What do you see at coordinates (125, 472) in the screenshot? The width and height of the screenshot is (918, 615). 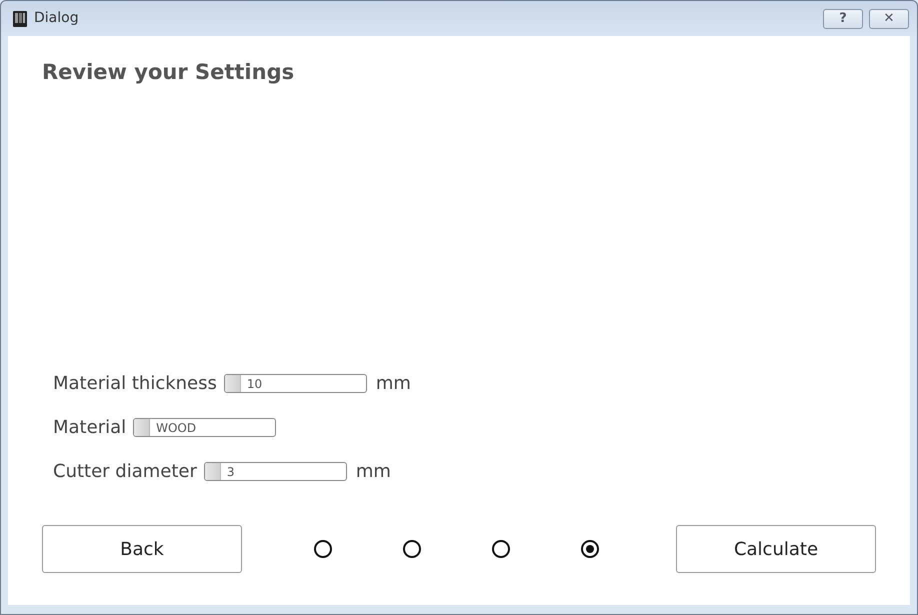 I see `field-label: Cutter diameter` at bounding box center [125, 472].